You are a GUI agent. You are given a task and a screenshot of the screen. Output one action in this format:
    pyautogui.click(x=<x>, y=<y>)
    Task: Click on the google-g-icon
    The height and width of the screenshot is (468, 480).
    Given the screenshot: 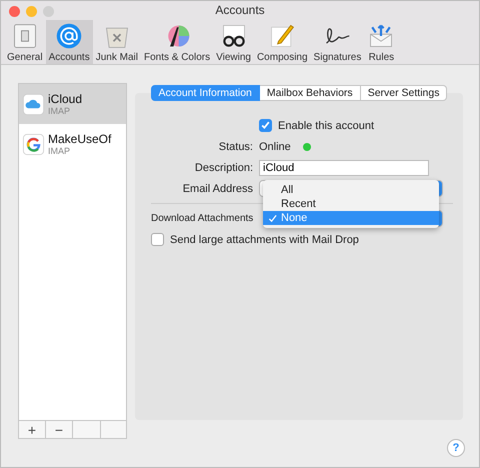 What is the action you would take?
    pyautogui.click(x=33, y=144)
    